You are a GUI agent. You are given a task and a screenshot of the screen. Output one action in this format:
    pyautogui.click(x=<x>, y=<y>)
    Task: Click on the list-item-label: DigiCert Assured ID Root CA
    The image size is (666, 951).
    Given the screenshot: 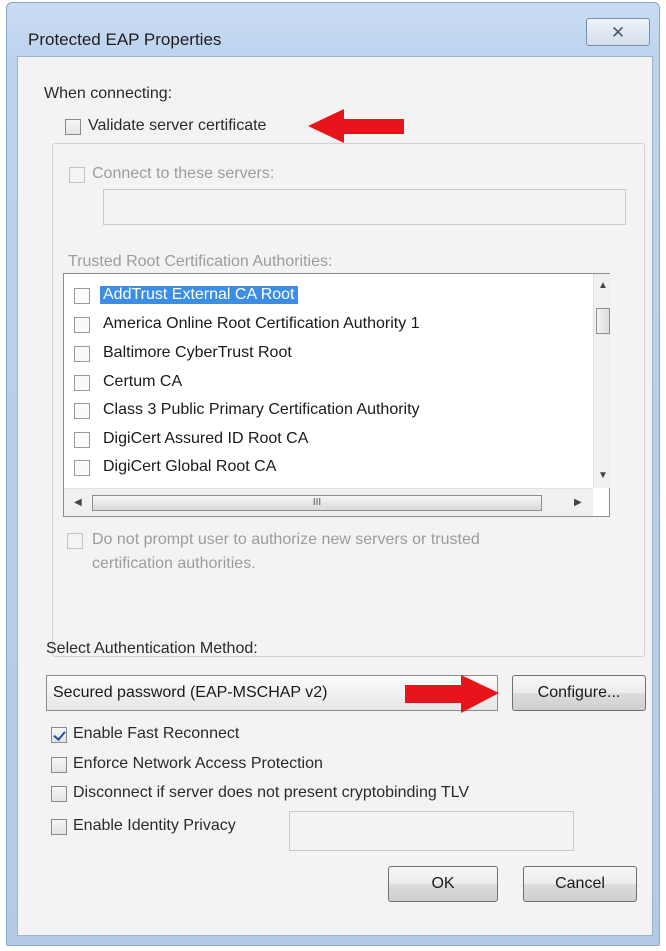 What is the action you would take?
    pyautogui.click(x=206, y=438)
    